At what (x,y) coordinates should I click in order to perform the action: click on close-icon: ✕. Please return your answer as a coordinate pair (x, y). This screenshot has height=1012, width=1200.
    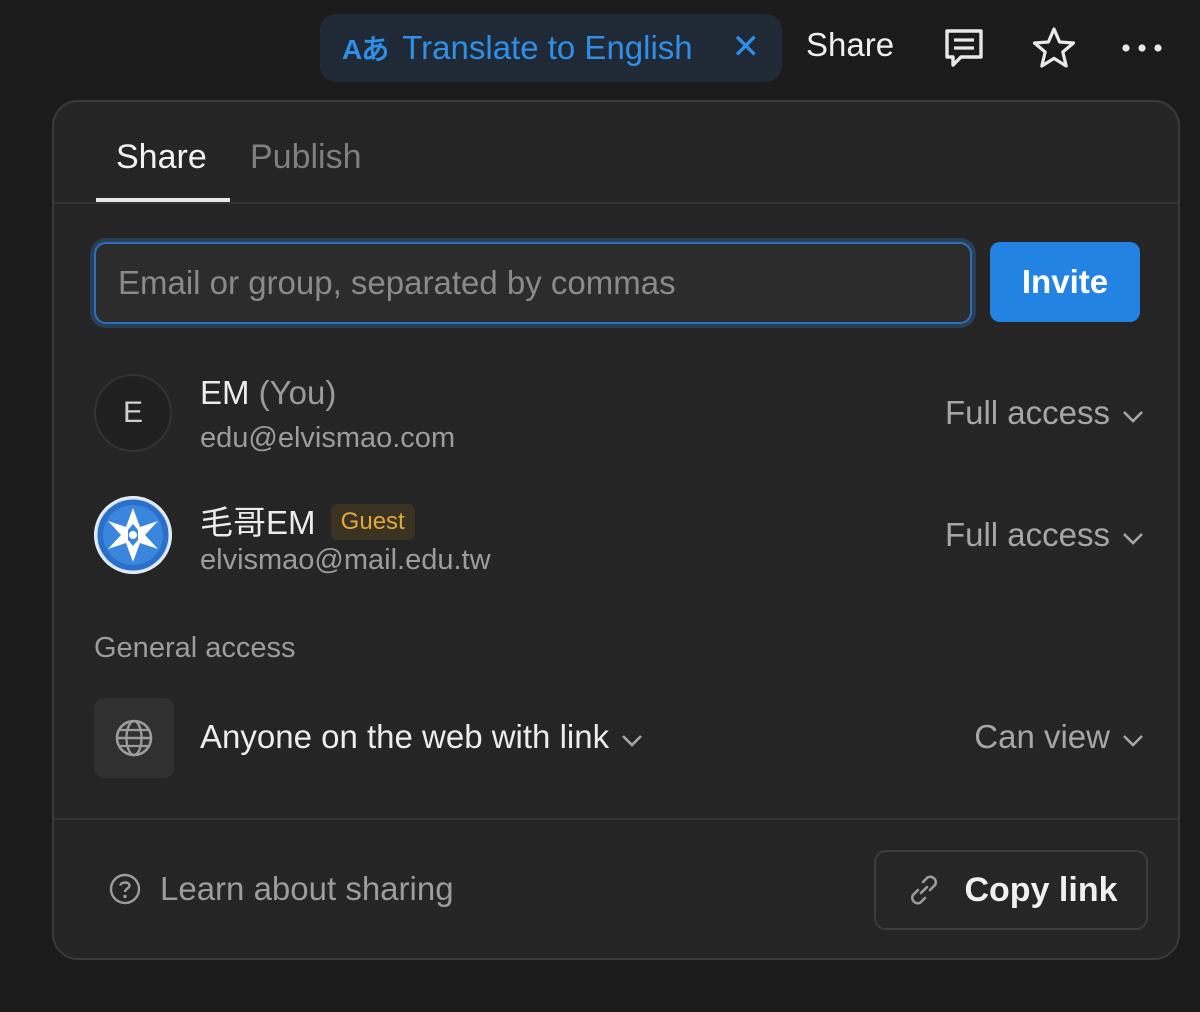
    Looking at the image, I should click on (746, 47).